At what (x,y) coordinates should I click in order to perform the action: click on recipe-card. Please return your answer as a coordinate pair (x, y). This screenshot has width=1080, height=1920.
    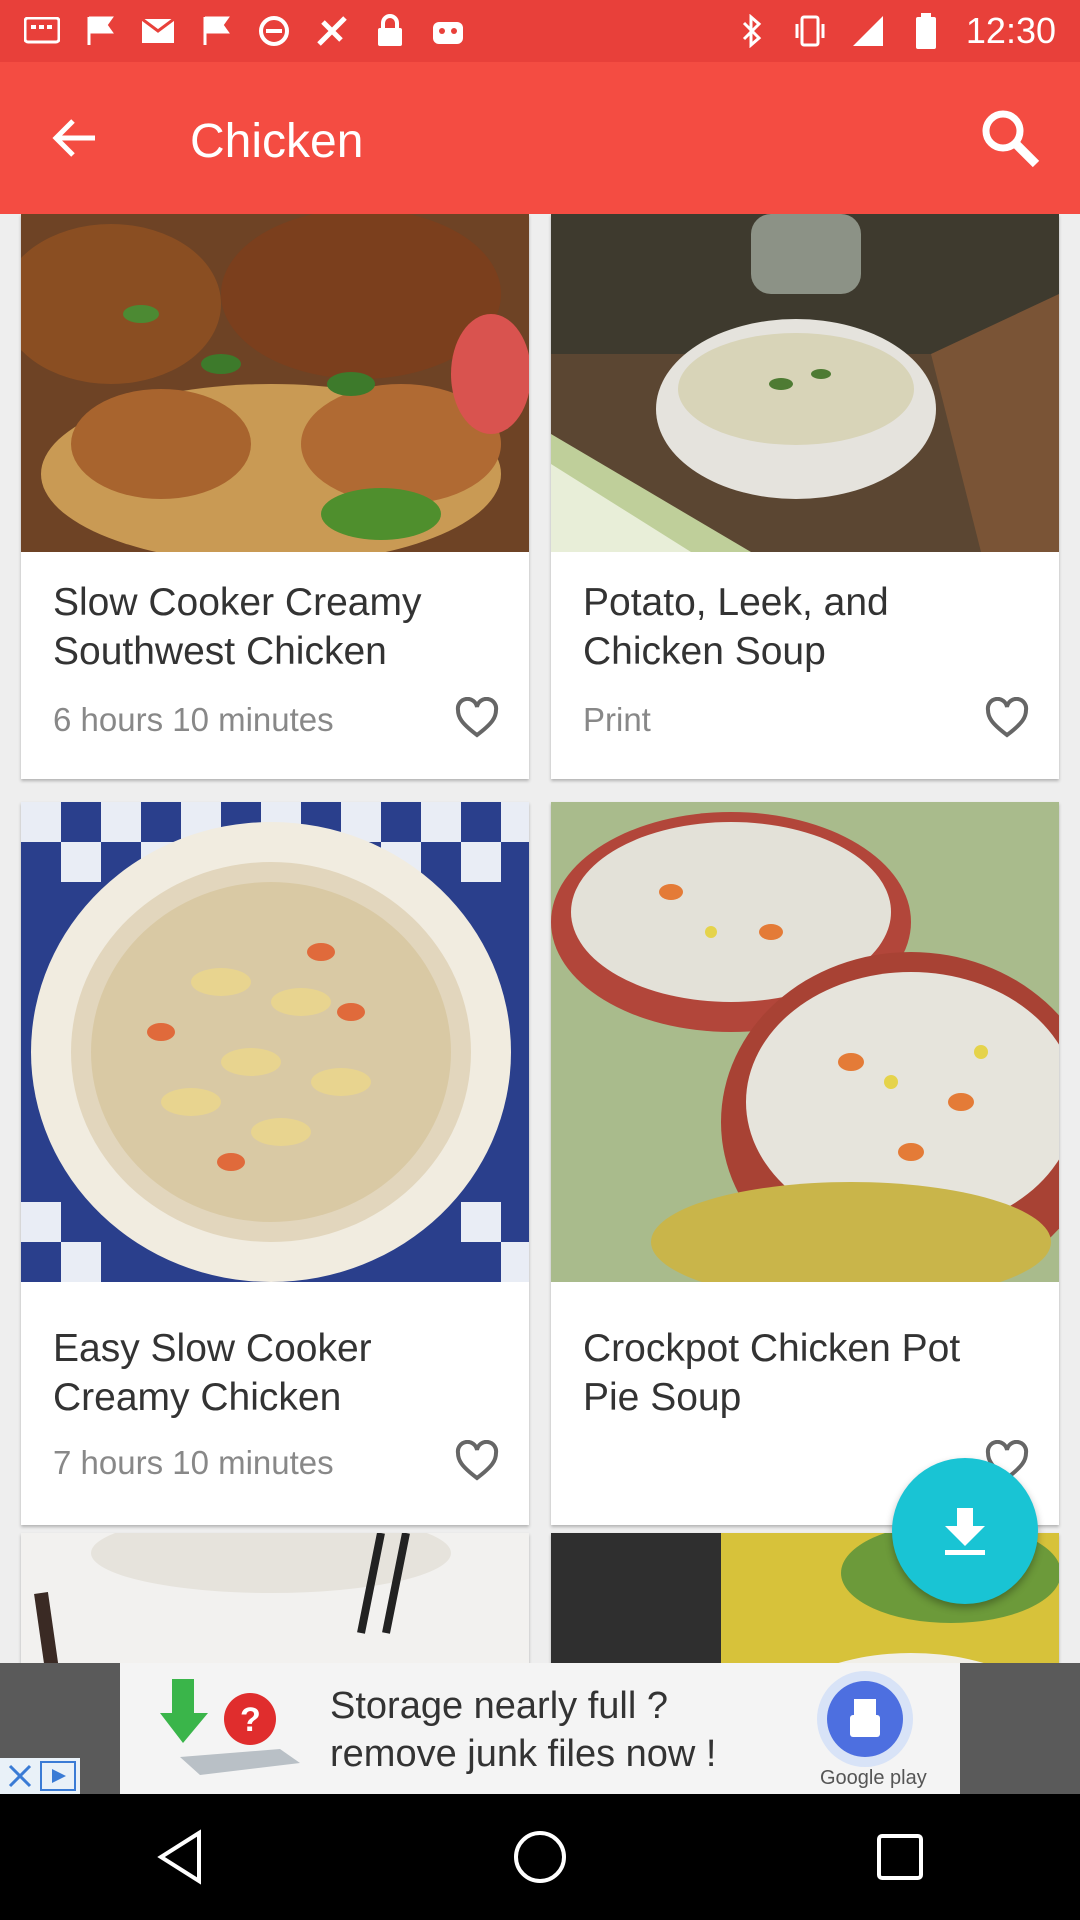
    Looking at the image, I should click on (275, 1598).